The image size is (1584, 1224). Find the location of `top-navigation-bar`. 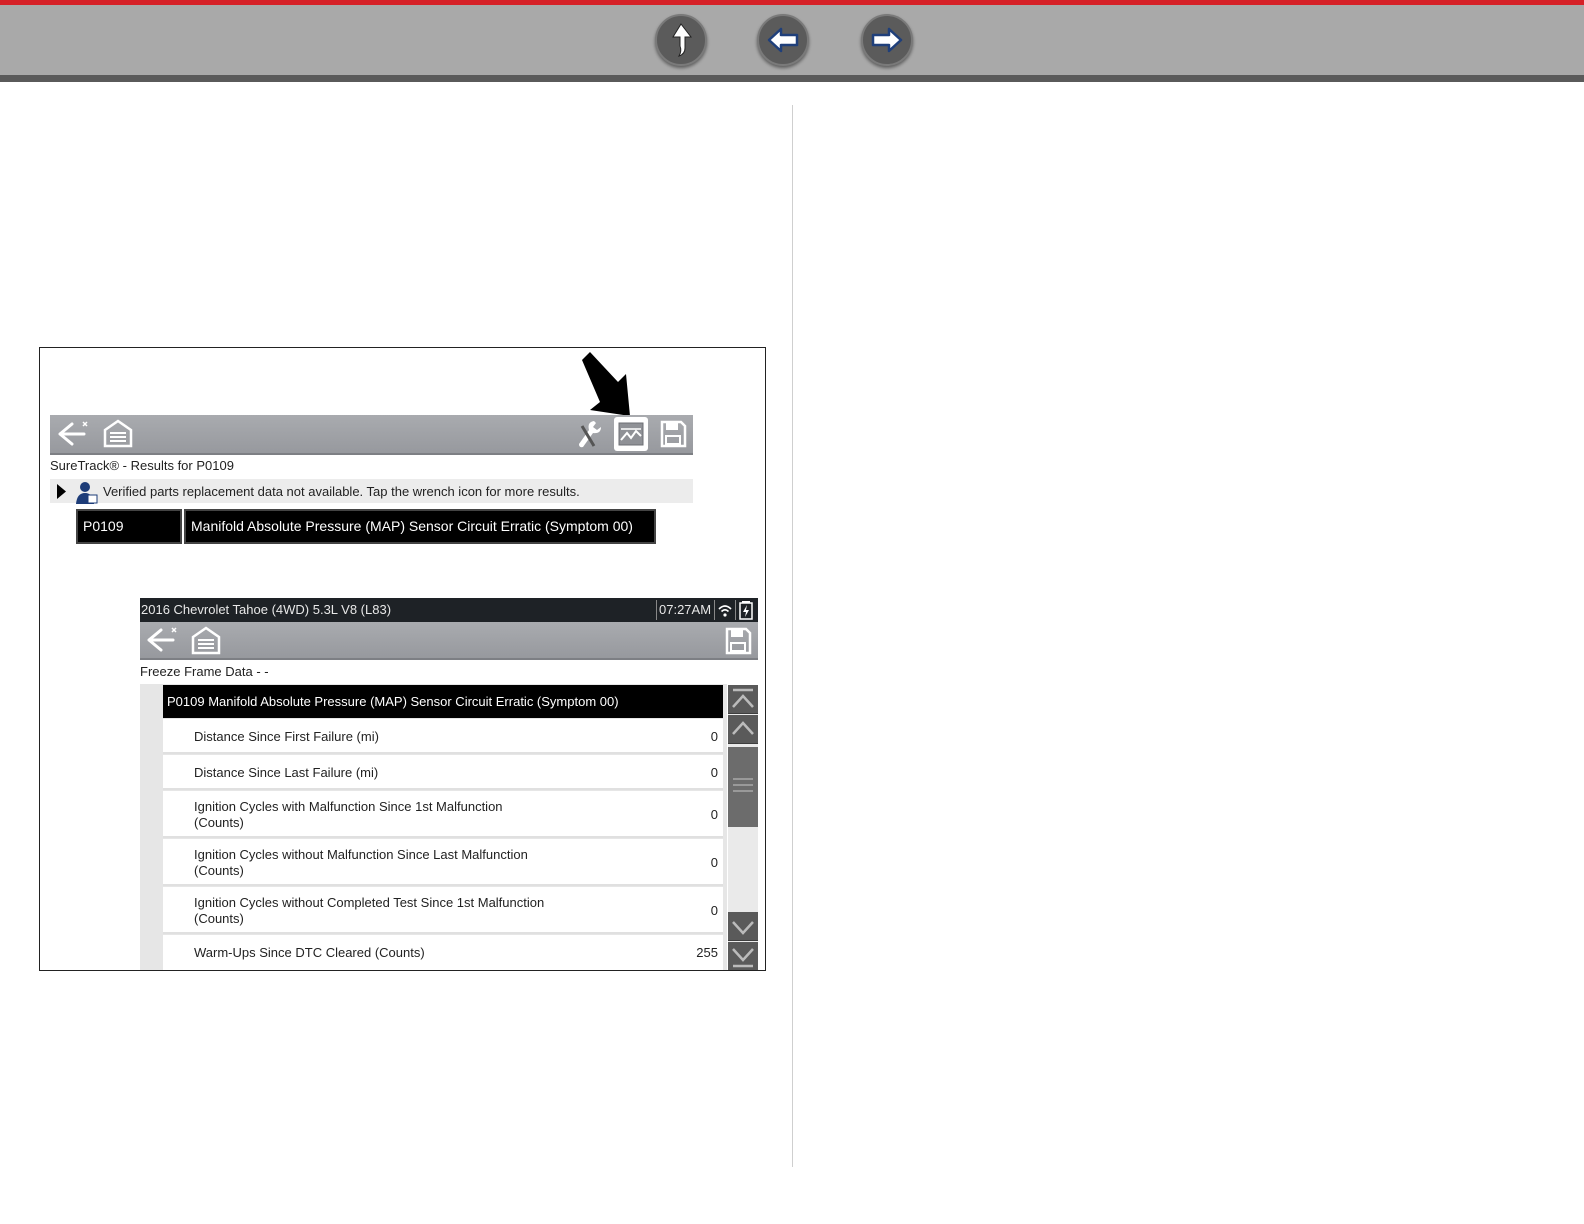

top-navigation-bar is located at coordinates (792, 41).